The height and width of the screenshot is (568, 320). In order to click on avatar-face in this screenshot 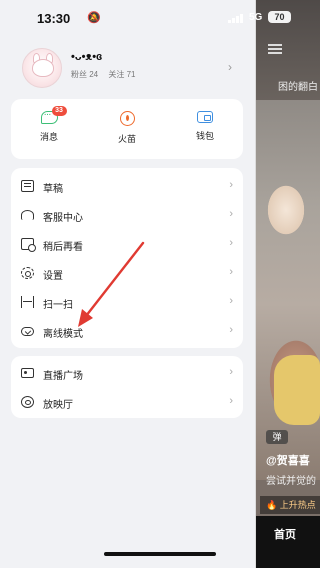, I will do `click(43, 68)`.